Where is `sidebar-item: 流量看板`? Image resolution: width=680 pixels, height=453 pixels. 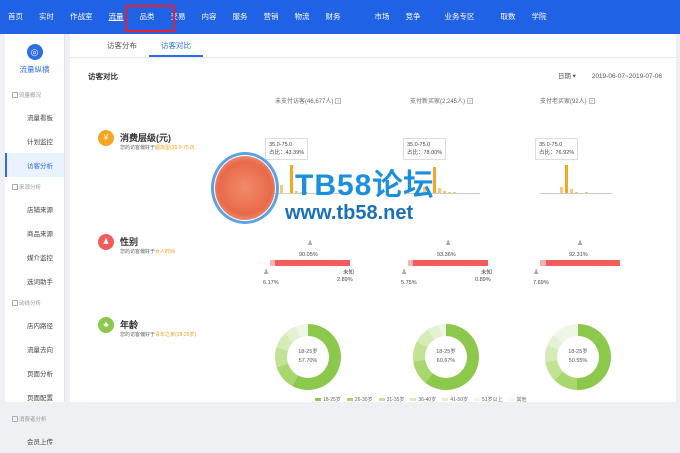
sidebar-item: 流量看板 is located at coordinates (34, 117).